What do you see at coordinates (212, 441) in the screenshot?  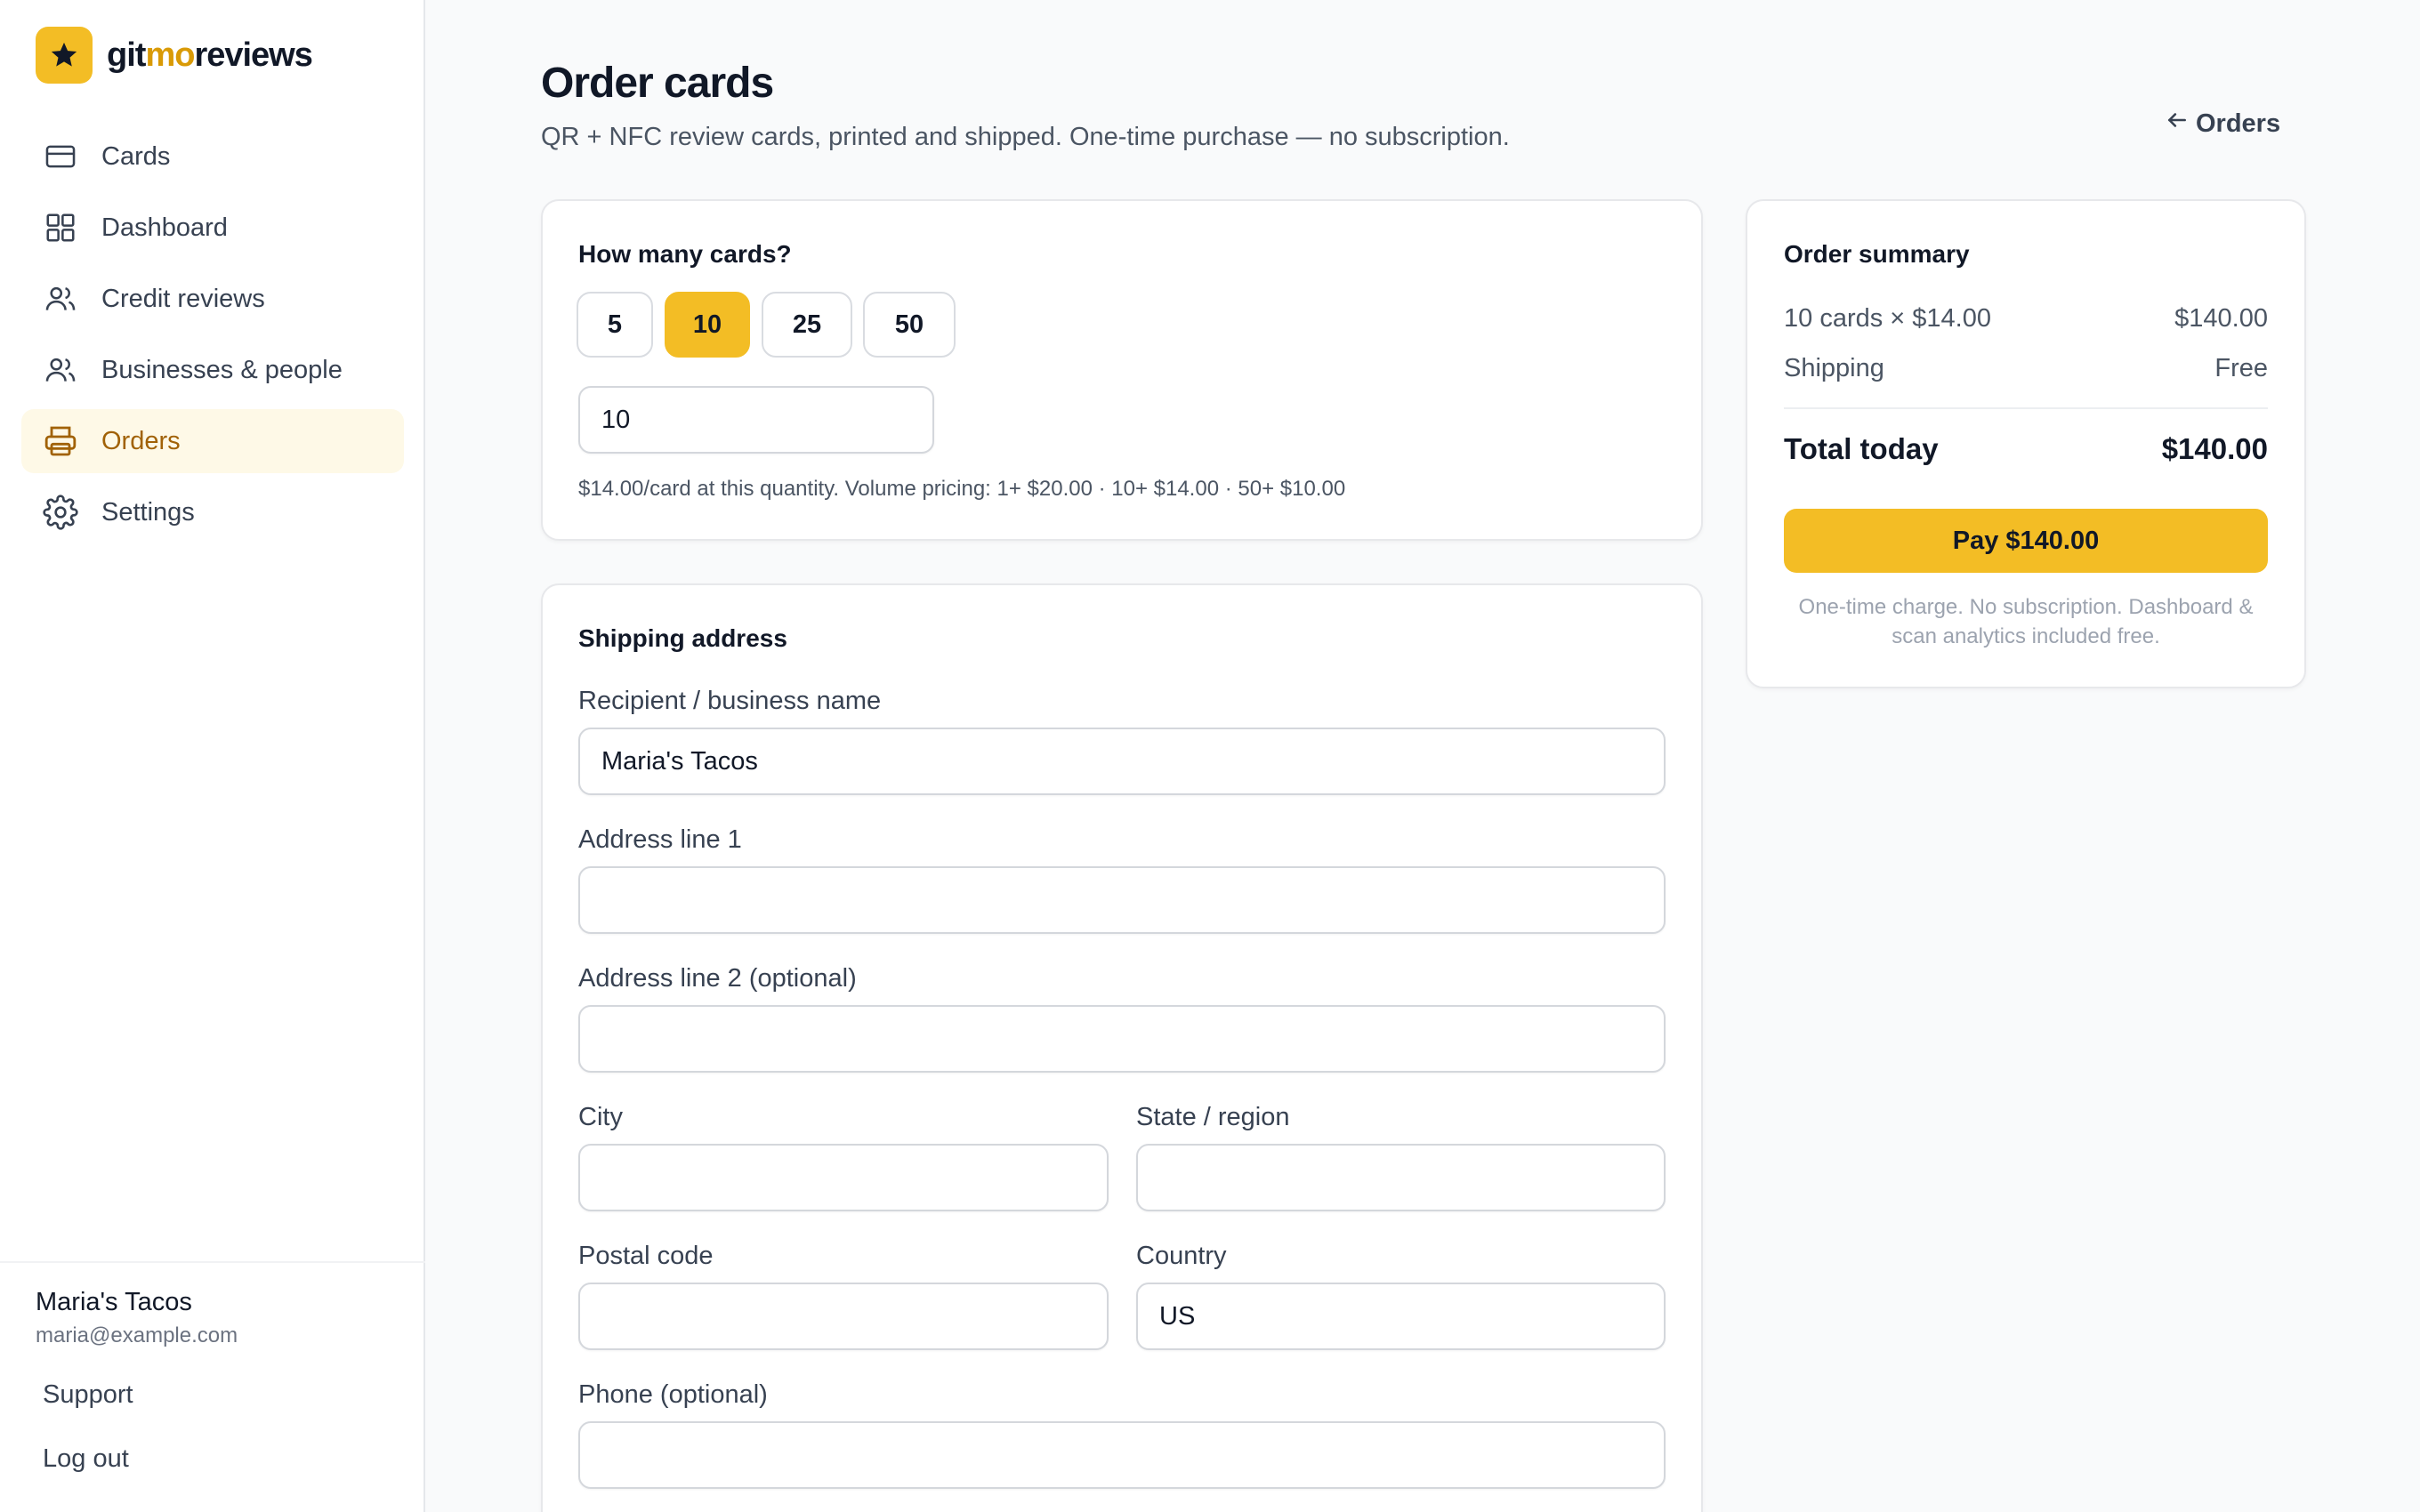 I see `sidebar-item-orders: Orders` at bounding box center [212, 441].